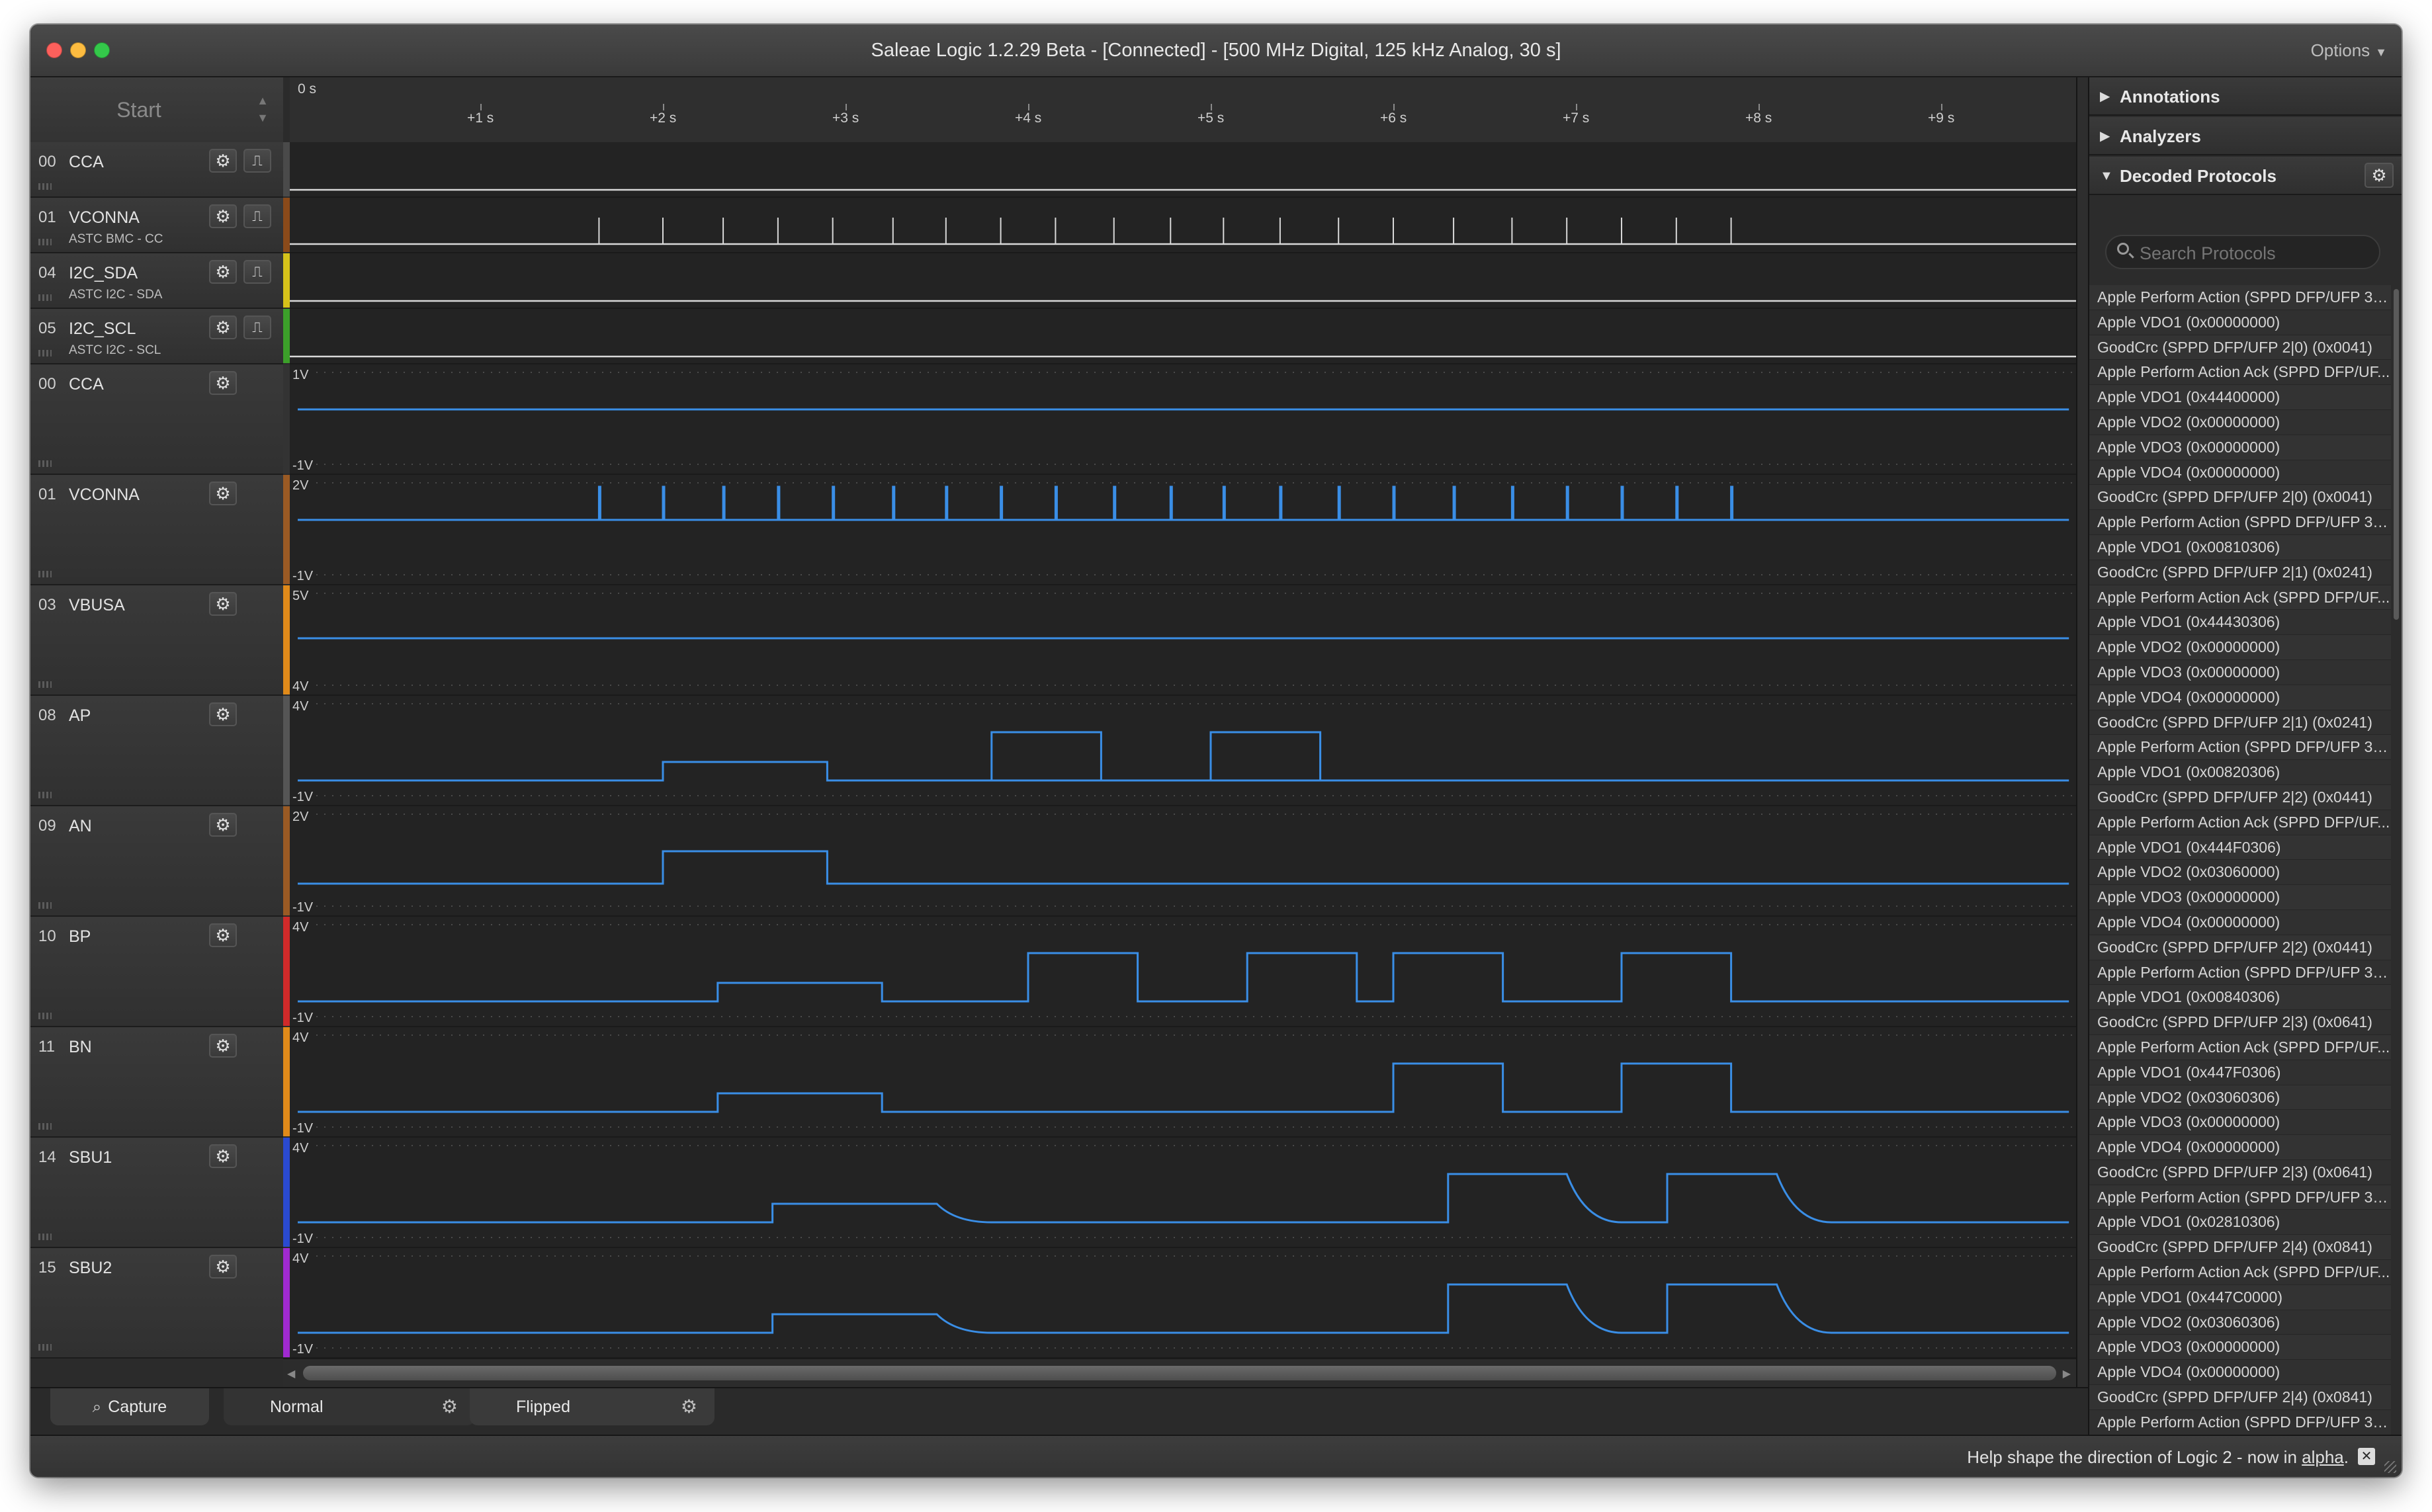  I want to click on protocol-list-scrollbar, so click(2397, 454).